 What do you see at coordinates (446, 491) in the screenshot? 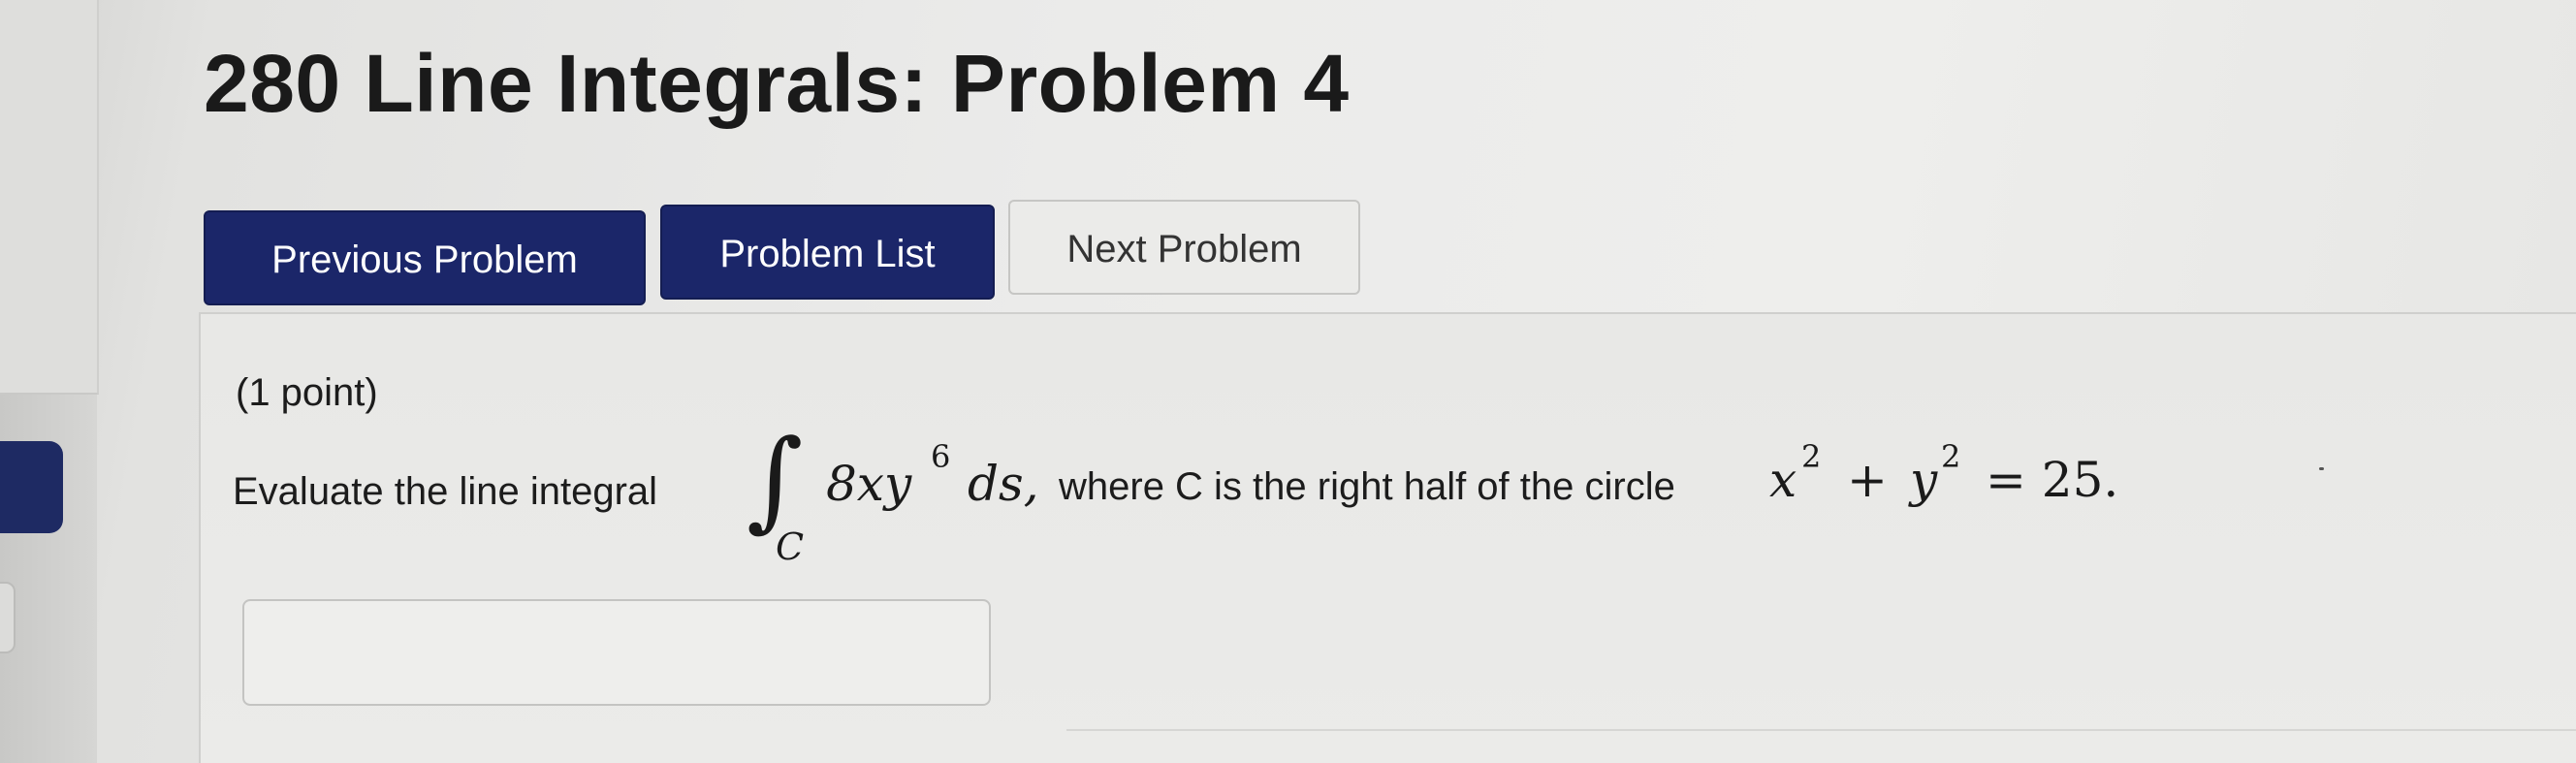
I see `prompt-text-before: Evaluate the line integral` at bounding box center [446, 491].